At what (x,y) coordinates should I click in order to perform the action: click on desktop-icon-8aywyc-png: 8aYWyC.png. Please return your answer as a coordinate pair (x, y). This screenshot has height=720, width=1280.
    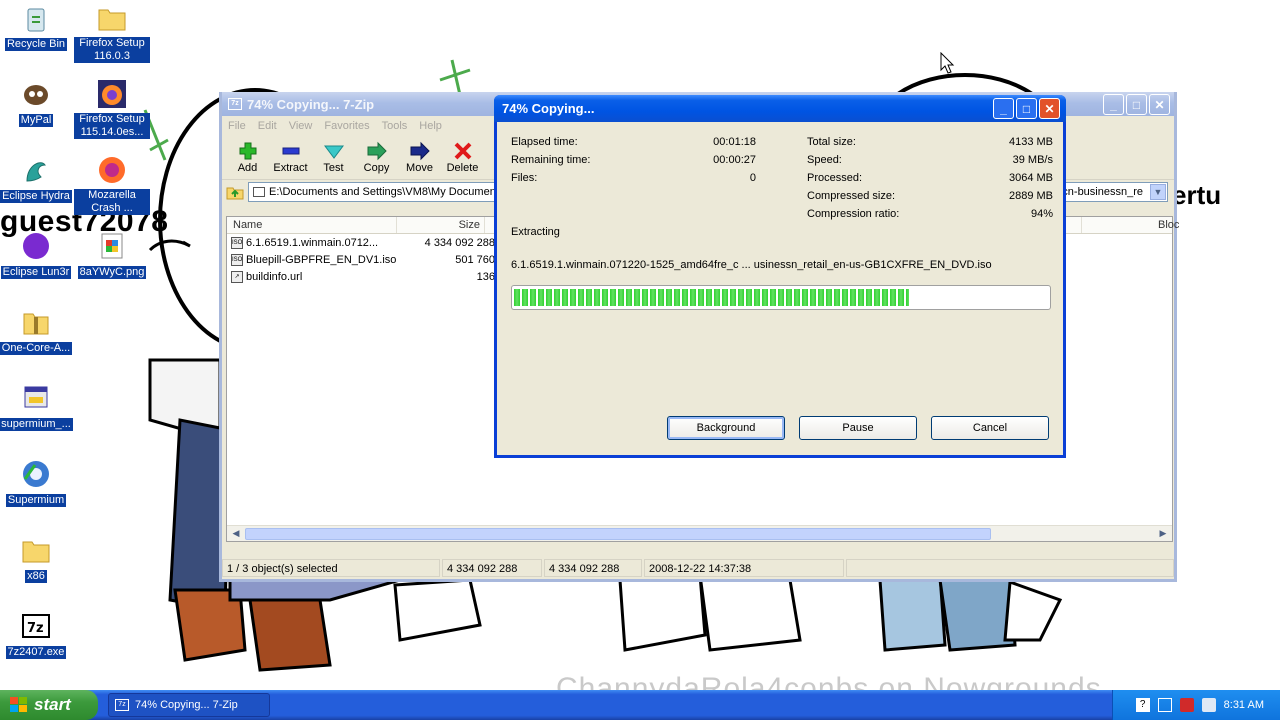
    Looking at the image, I should click on (112, 254).